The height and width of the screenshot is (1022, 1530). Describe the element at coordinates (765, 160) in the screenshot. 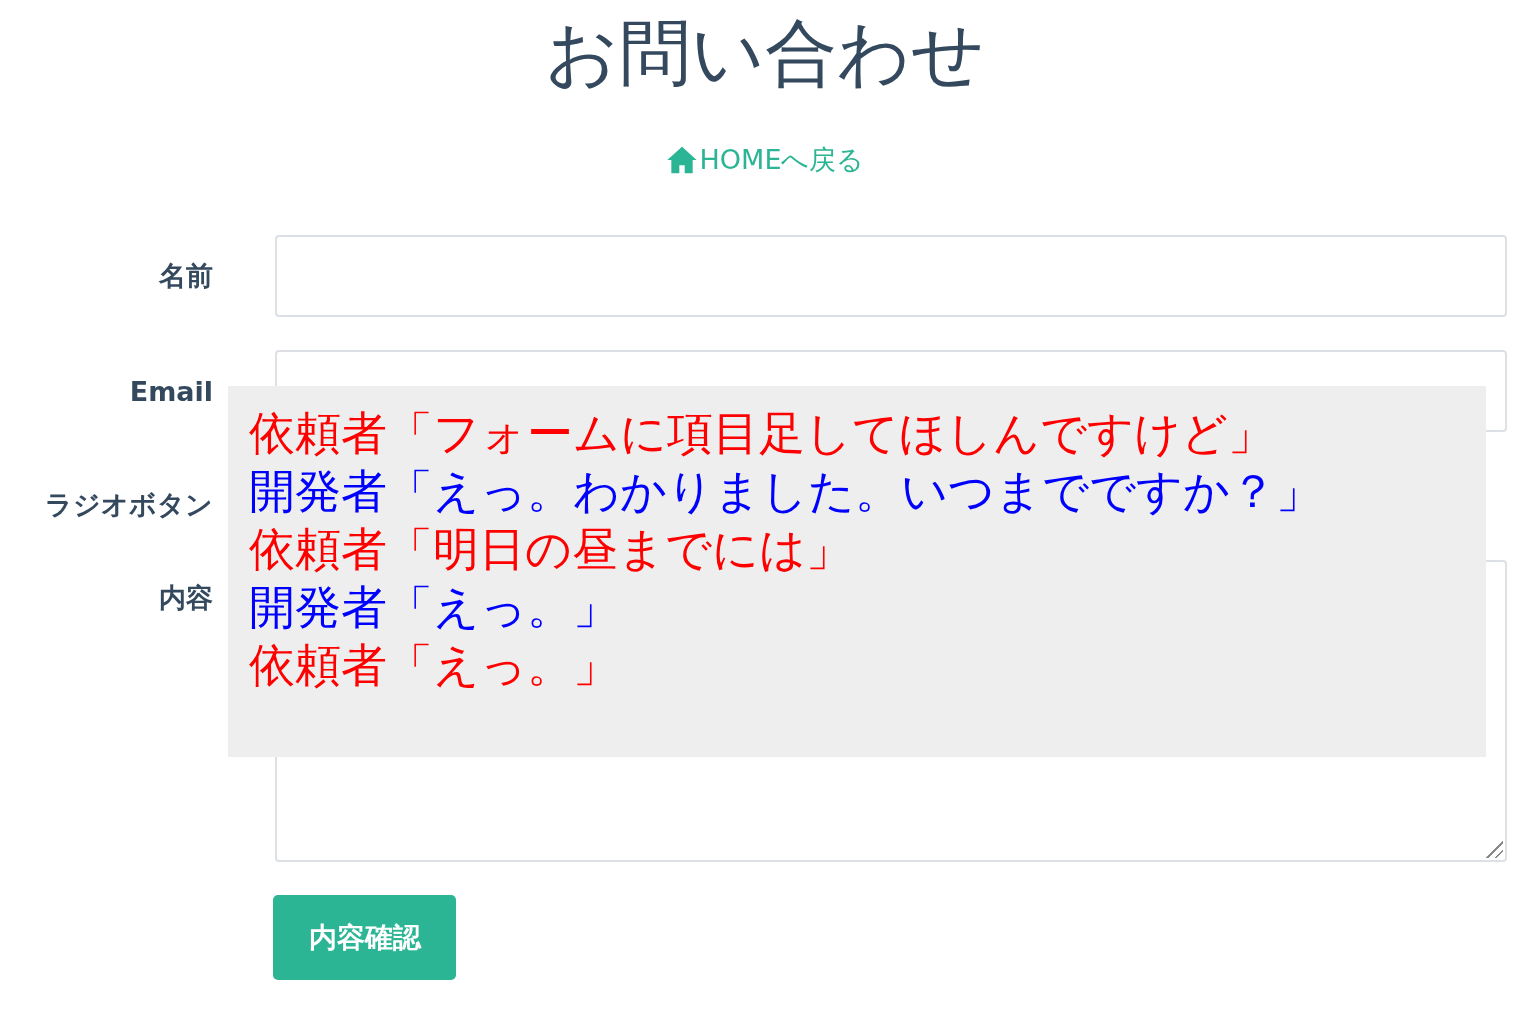

I see `home-link: HOMEへ戻る` at that location.